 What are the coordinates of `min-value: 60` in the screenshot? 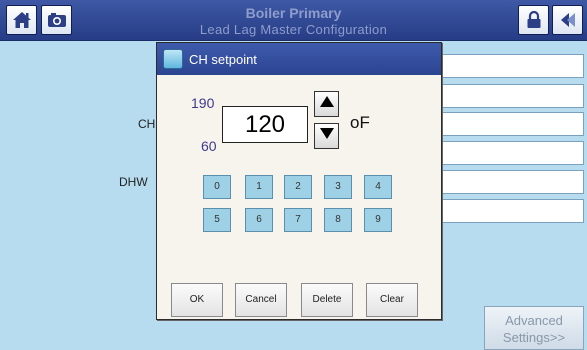 It's located at (209, 146).